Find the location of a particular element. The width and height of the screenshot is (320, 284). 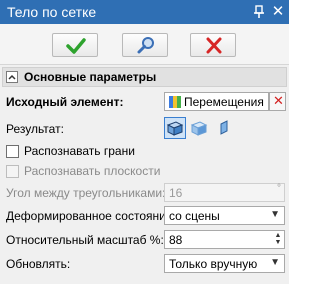

result-solid-button is located at coordinates (175, 128).